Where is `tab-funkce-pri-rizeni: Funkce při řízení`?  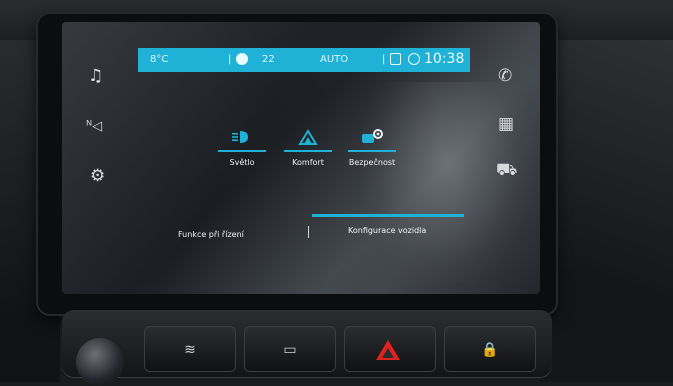
tab-funkce-pri-rizeni: Funkce při řízení is located at coordinates (211, 234).